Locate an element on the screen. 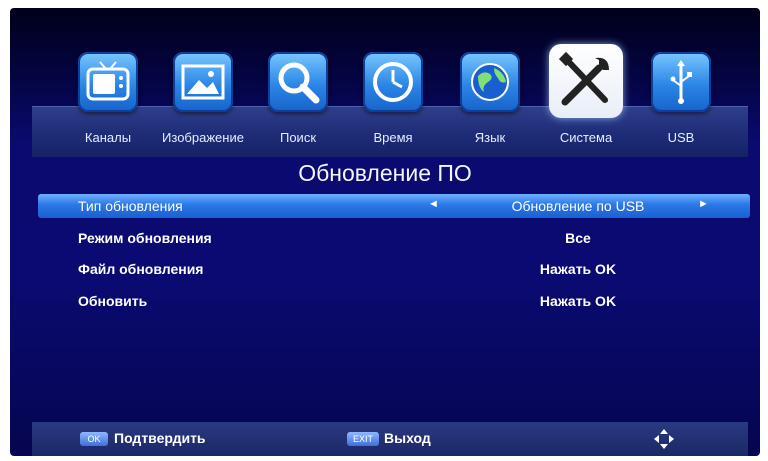 Image resolution: width=768 pixels, height=461 pixels. tab-label: Каналы is located at coordinates (108, 137).